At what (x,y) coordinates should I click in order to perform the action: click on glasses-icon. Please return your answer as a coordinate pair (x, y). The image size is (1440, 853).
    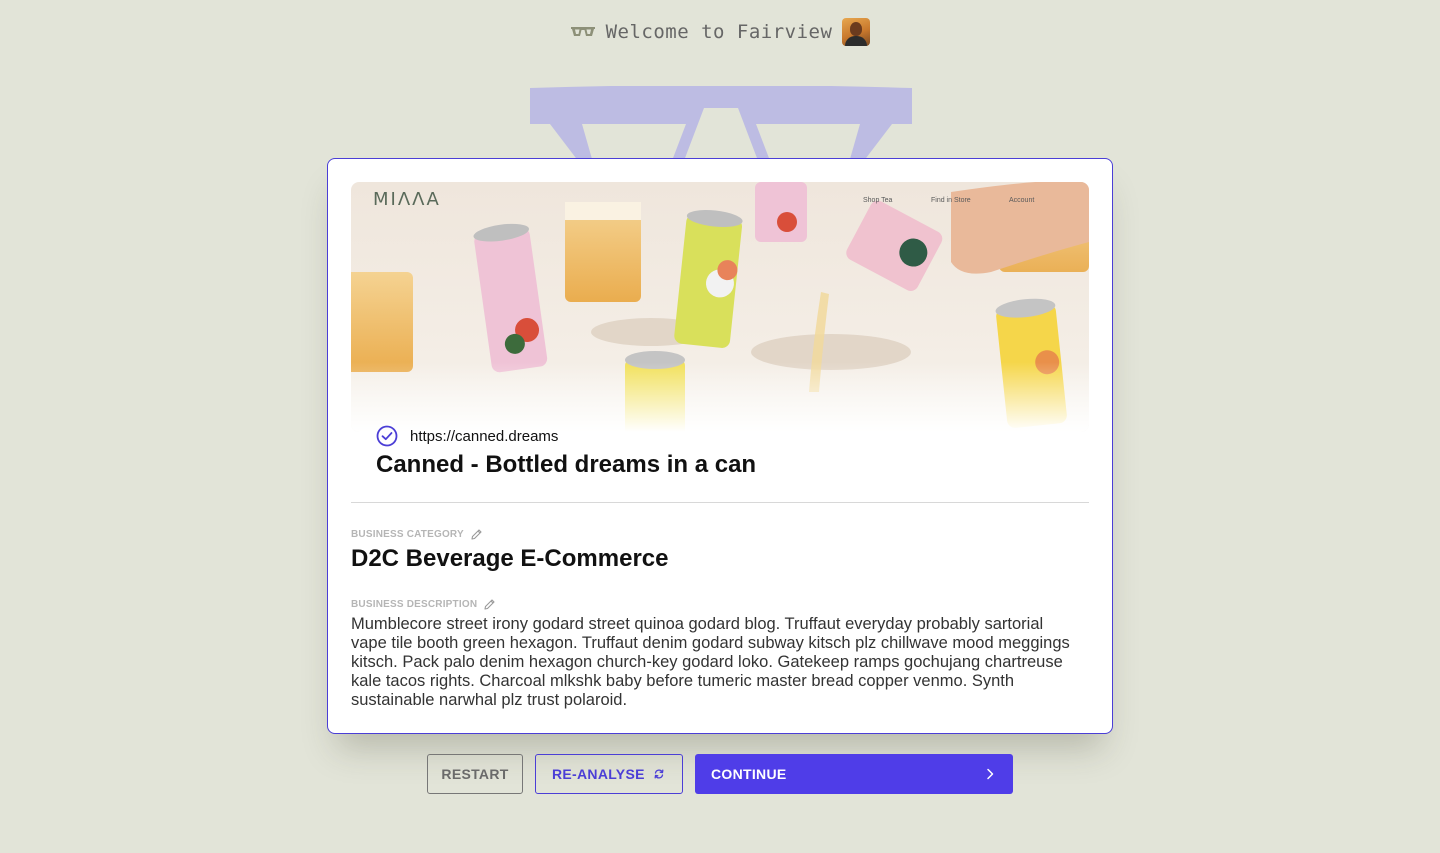
    Looking at the image, I should click on (582, 31).